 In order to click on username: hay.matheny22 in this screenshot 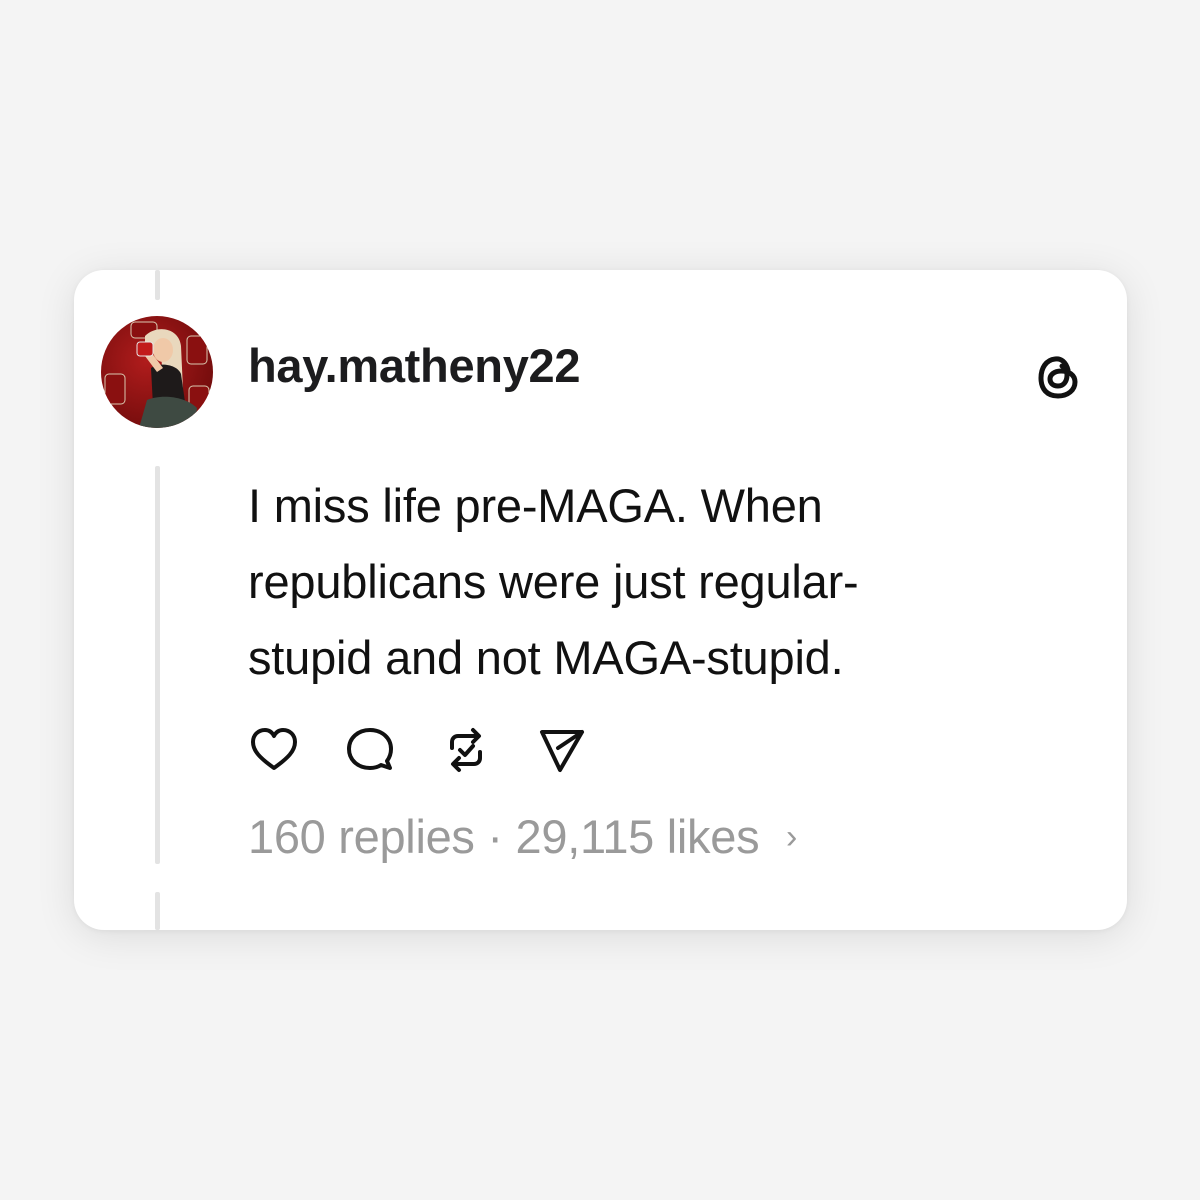, I will do `click(414, 365)`.